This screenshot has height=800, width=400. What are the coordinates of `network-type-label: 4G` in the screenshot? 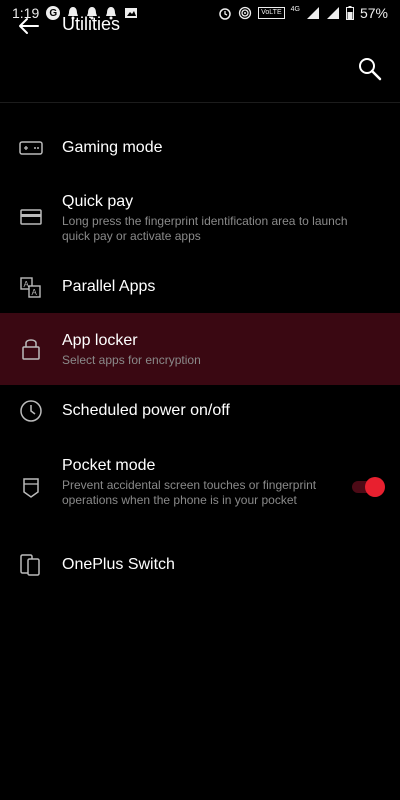 It's located at (295, 9).